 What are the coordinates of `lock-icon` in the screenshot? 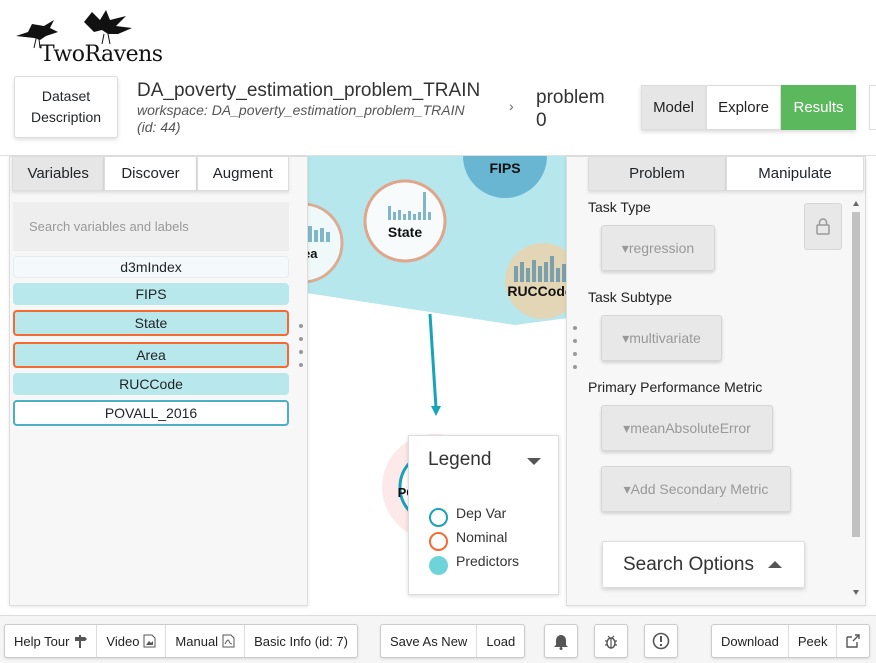 It's located at (823, 226).